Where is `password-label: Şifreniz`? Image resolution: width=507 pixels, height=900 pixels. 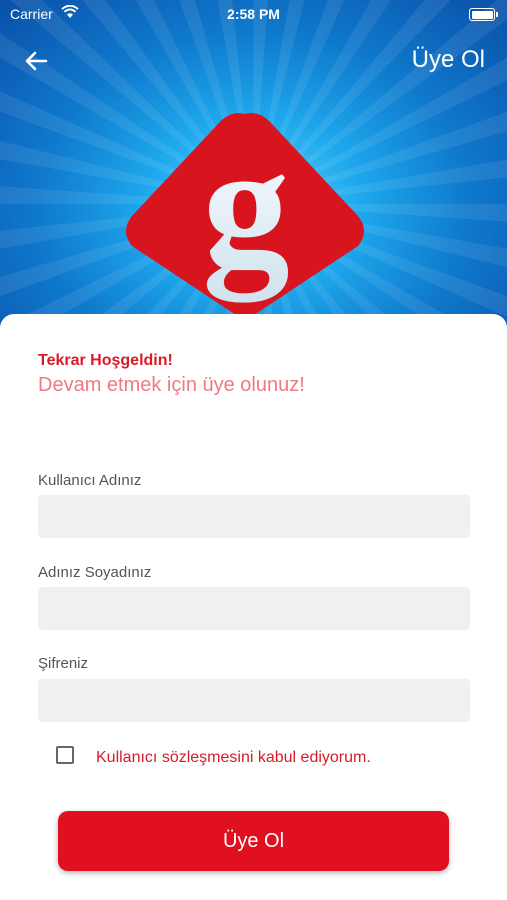
password-label: Şifreniz is located at coordinates (63, 663).